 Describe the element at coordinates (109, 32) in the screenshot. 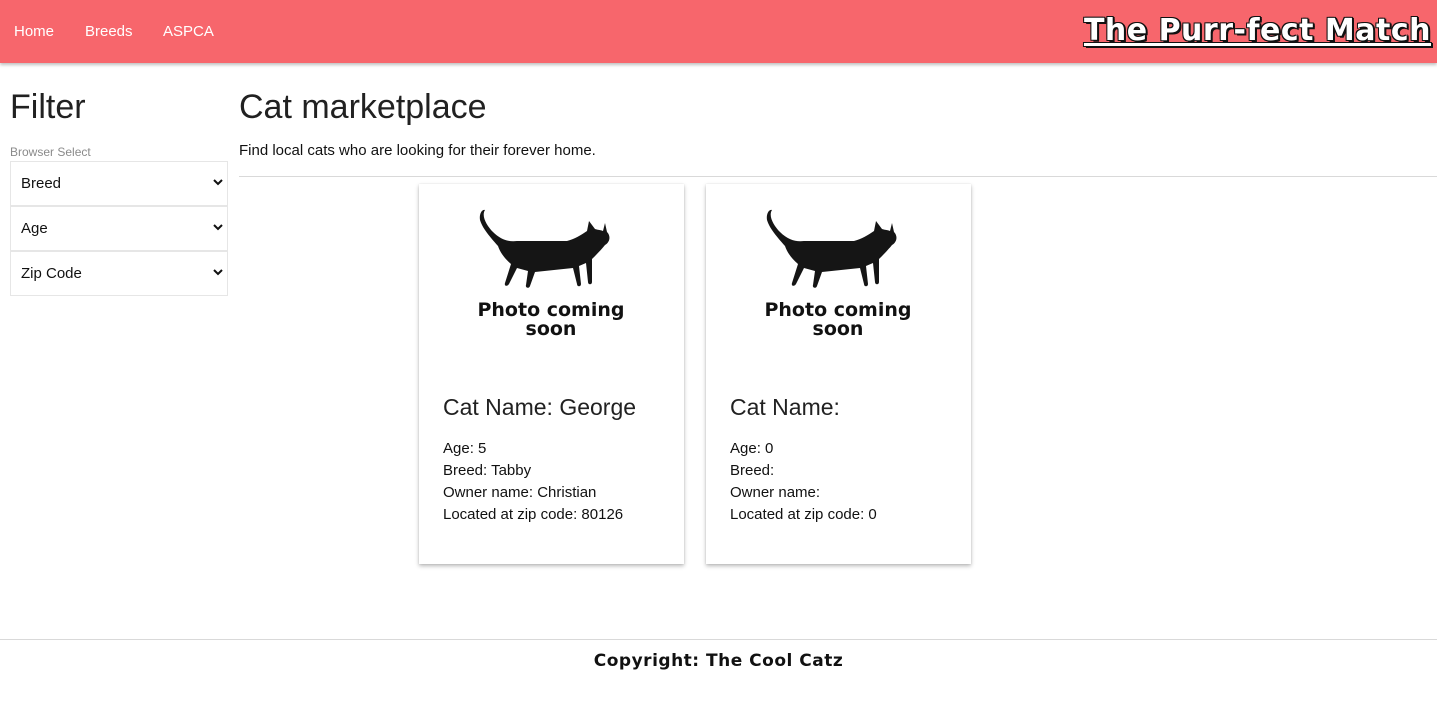

I see `nav-link-breeds: Breeds` at that location.